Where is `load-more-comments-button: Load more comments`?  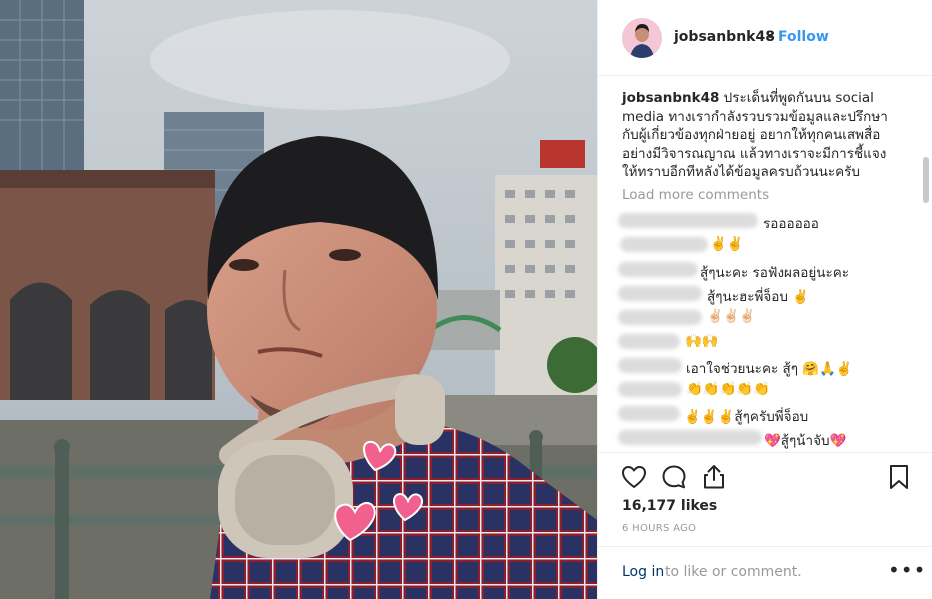
load-more-comments-button: Load more comments is located at coordinates (695, 195).